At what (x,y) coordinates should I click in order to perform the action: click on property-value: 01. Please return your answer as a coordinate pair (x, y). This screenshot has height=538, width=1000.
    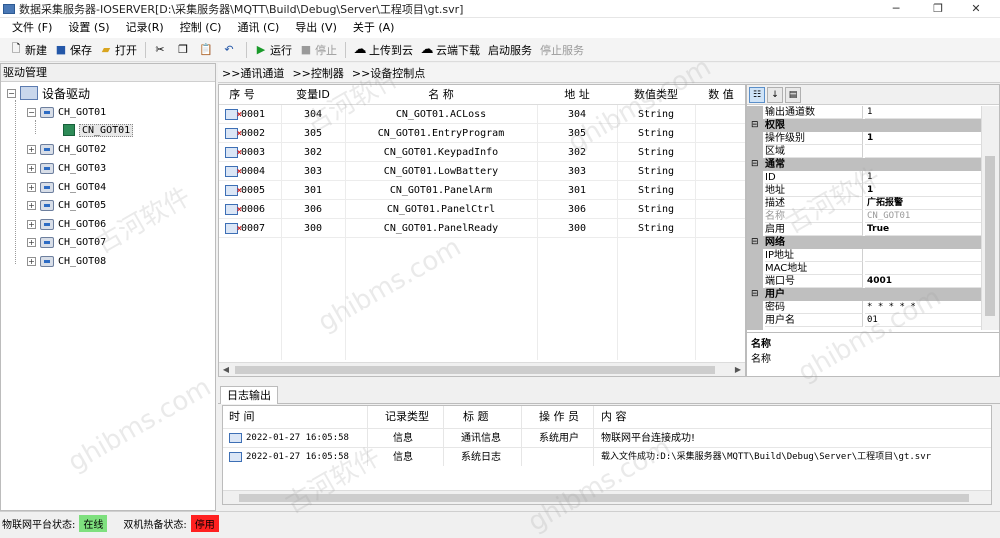
    Looking at the image, I should click on (923, 320).